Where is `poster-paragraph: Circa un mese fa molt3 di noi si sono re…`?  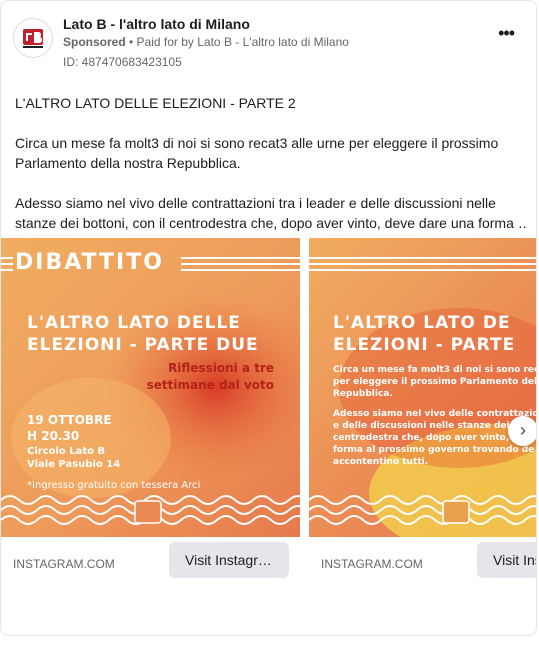 poster-paragraph: Circa un mese fa molt3 di noi si sono re… is located at coordinates (435, 382).